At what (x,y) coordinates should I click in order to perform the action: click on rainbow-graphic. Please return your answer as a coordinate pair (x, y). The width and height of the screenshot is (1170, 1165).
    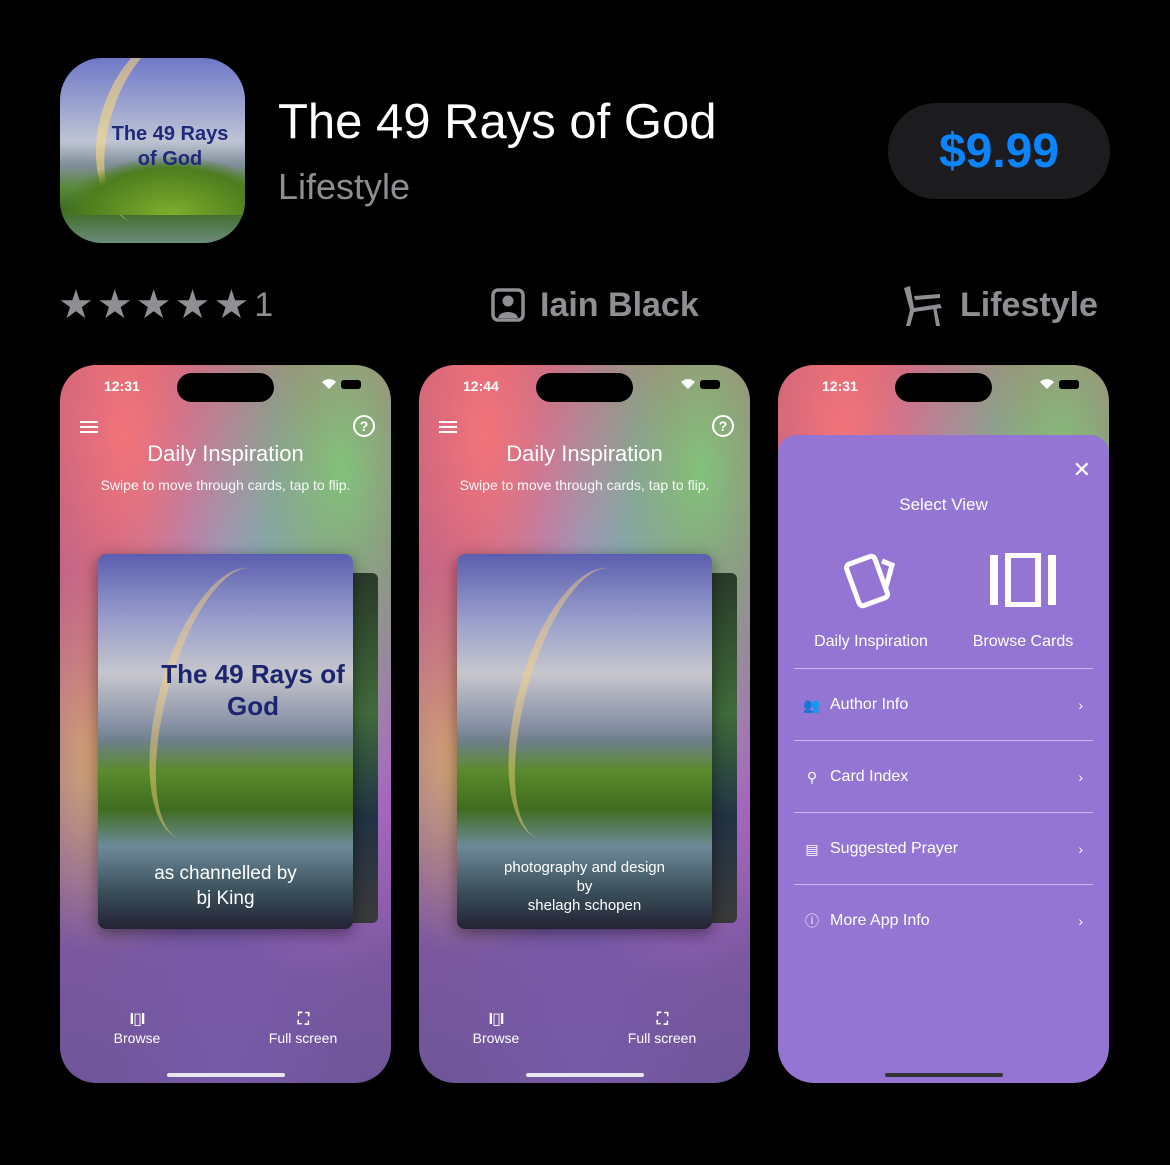
    Looking at the image, I should click on (576, 704).